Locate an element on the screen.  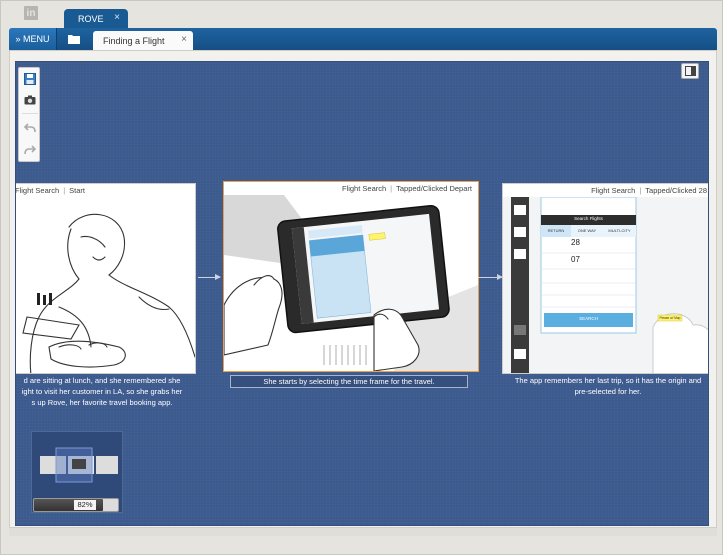
undo-icon is located at coordinates (30, 128).